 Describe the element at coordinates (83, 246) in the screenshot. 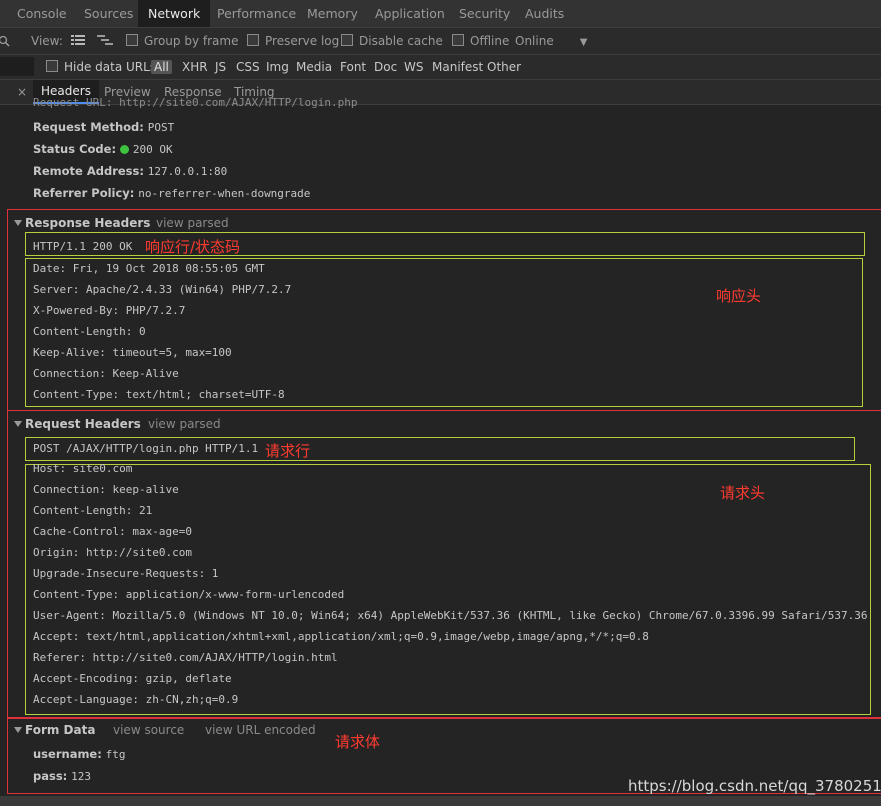

I see `response-status-line: HTTP/1.1 200 OK` at that location.